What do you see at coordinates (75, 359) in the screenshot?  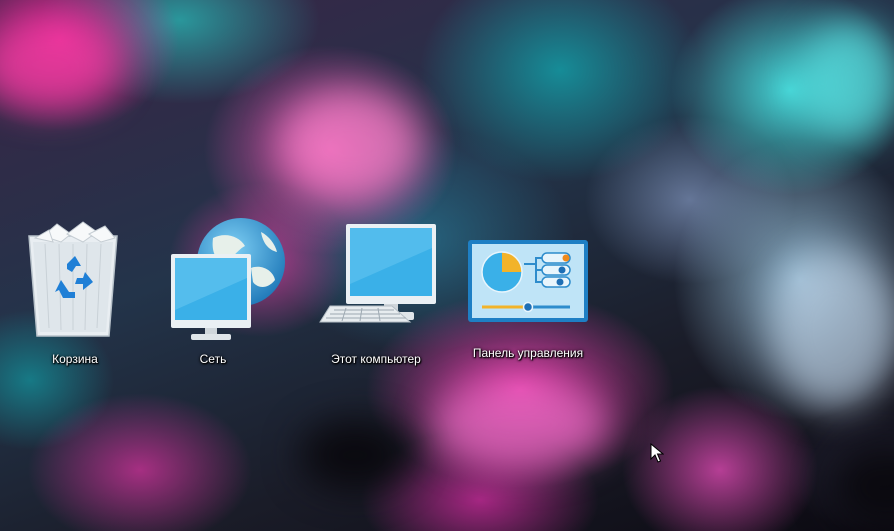 I see `recycle-bin-label: Корзина` at bounding box center [75, 359].